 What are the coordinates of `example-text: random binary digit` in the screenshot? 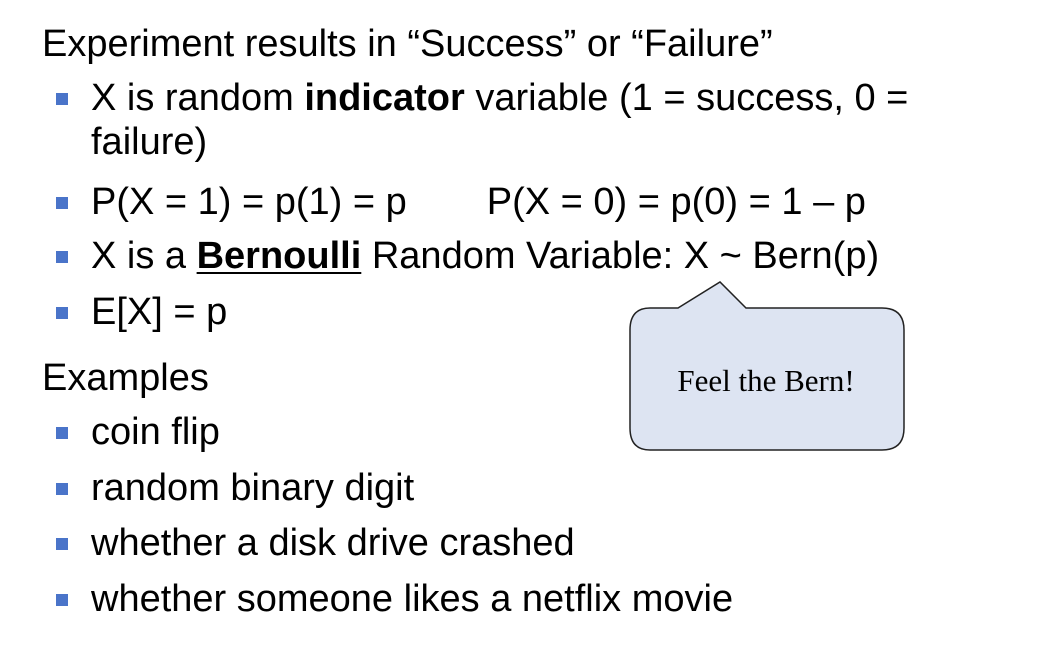 It's located at (253, 488).